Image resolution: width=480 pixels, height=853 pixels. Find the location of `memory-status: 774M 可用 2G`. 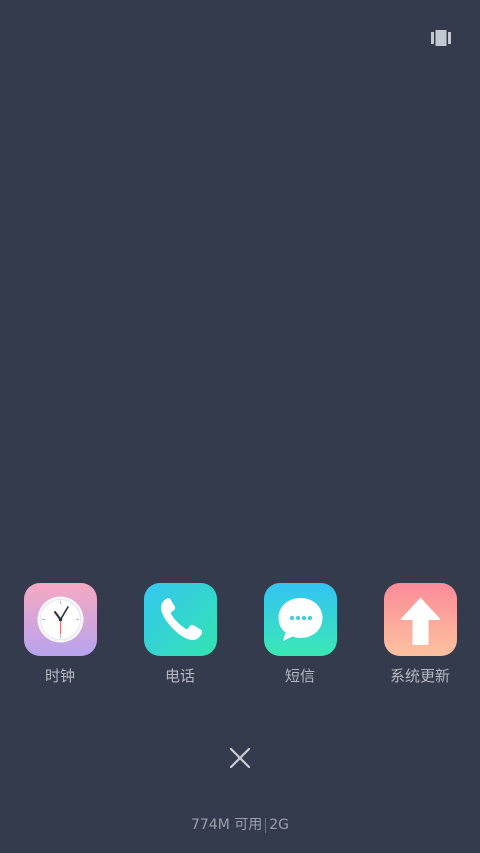

memory-status: 774M 可用 2G is located at coordinates (240, 825).